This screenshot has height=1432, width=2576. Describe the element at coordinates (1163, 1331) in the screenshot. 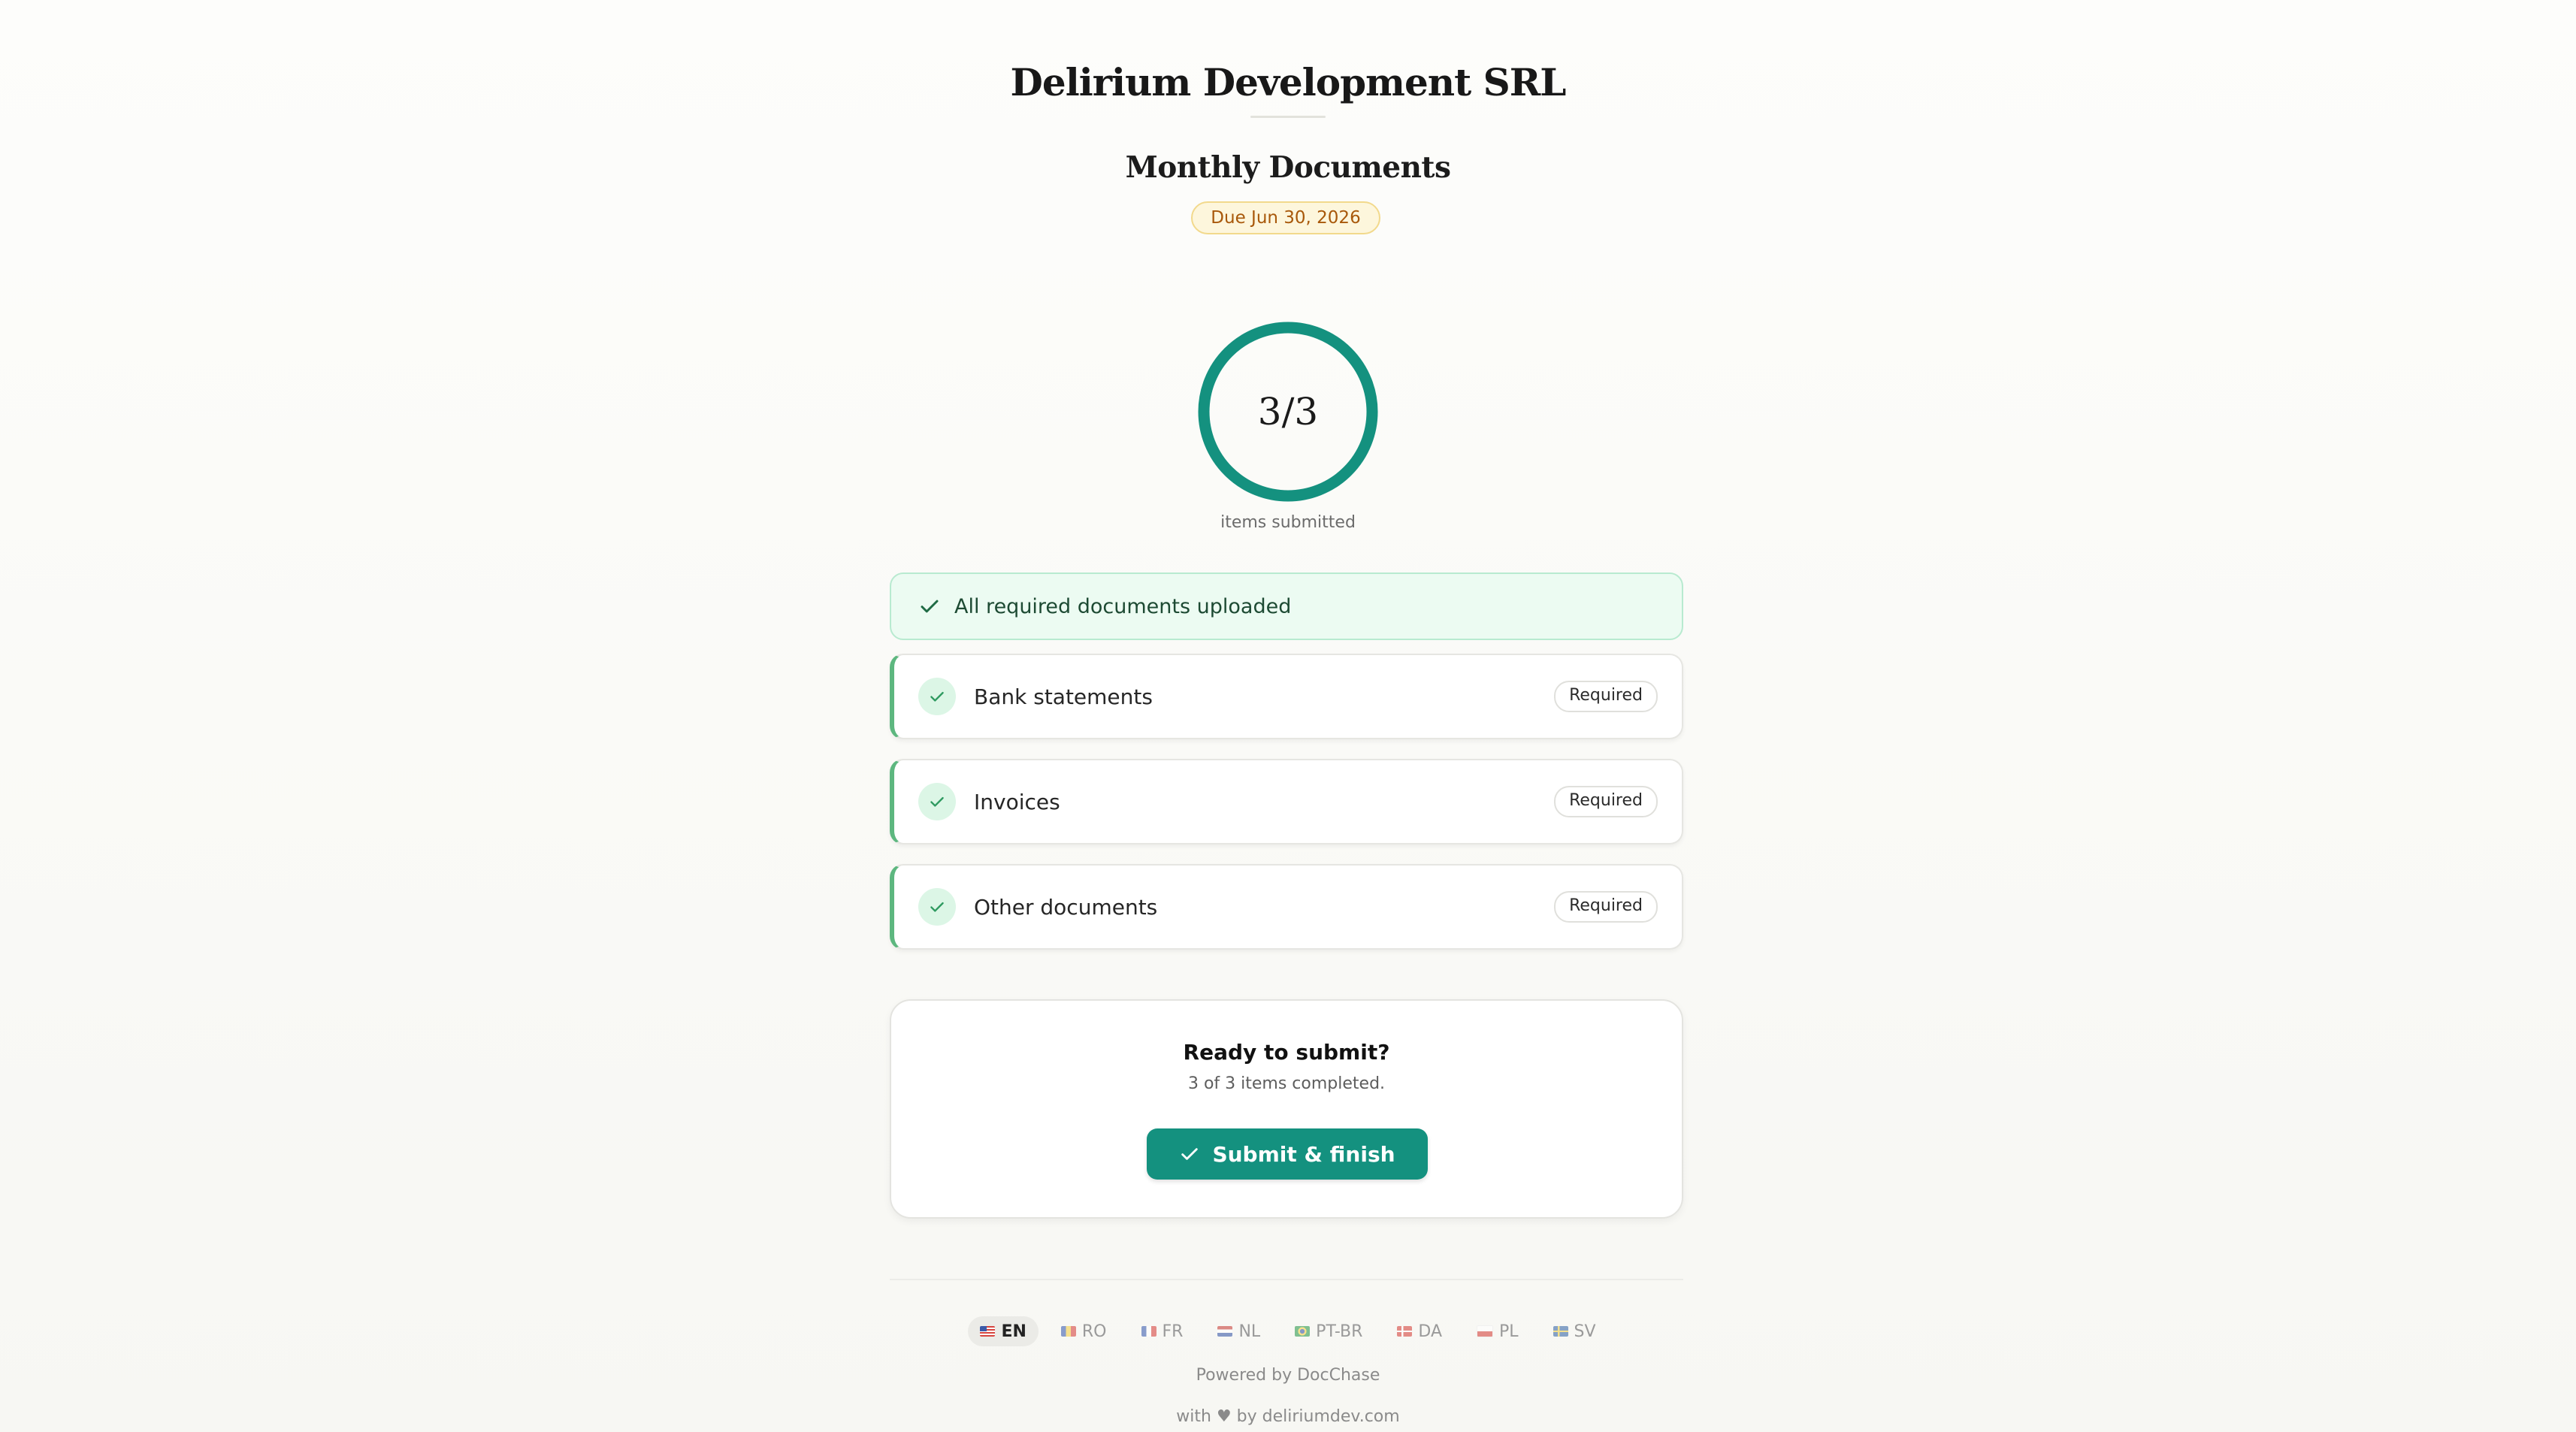

I see `lang-fr: FR` at that location.